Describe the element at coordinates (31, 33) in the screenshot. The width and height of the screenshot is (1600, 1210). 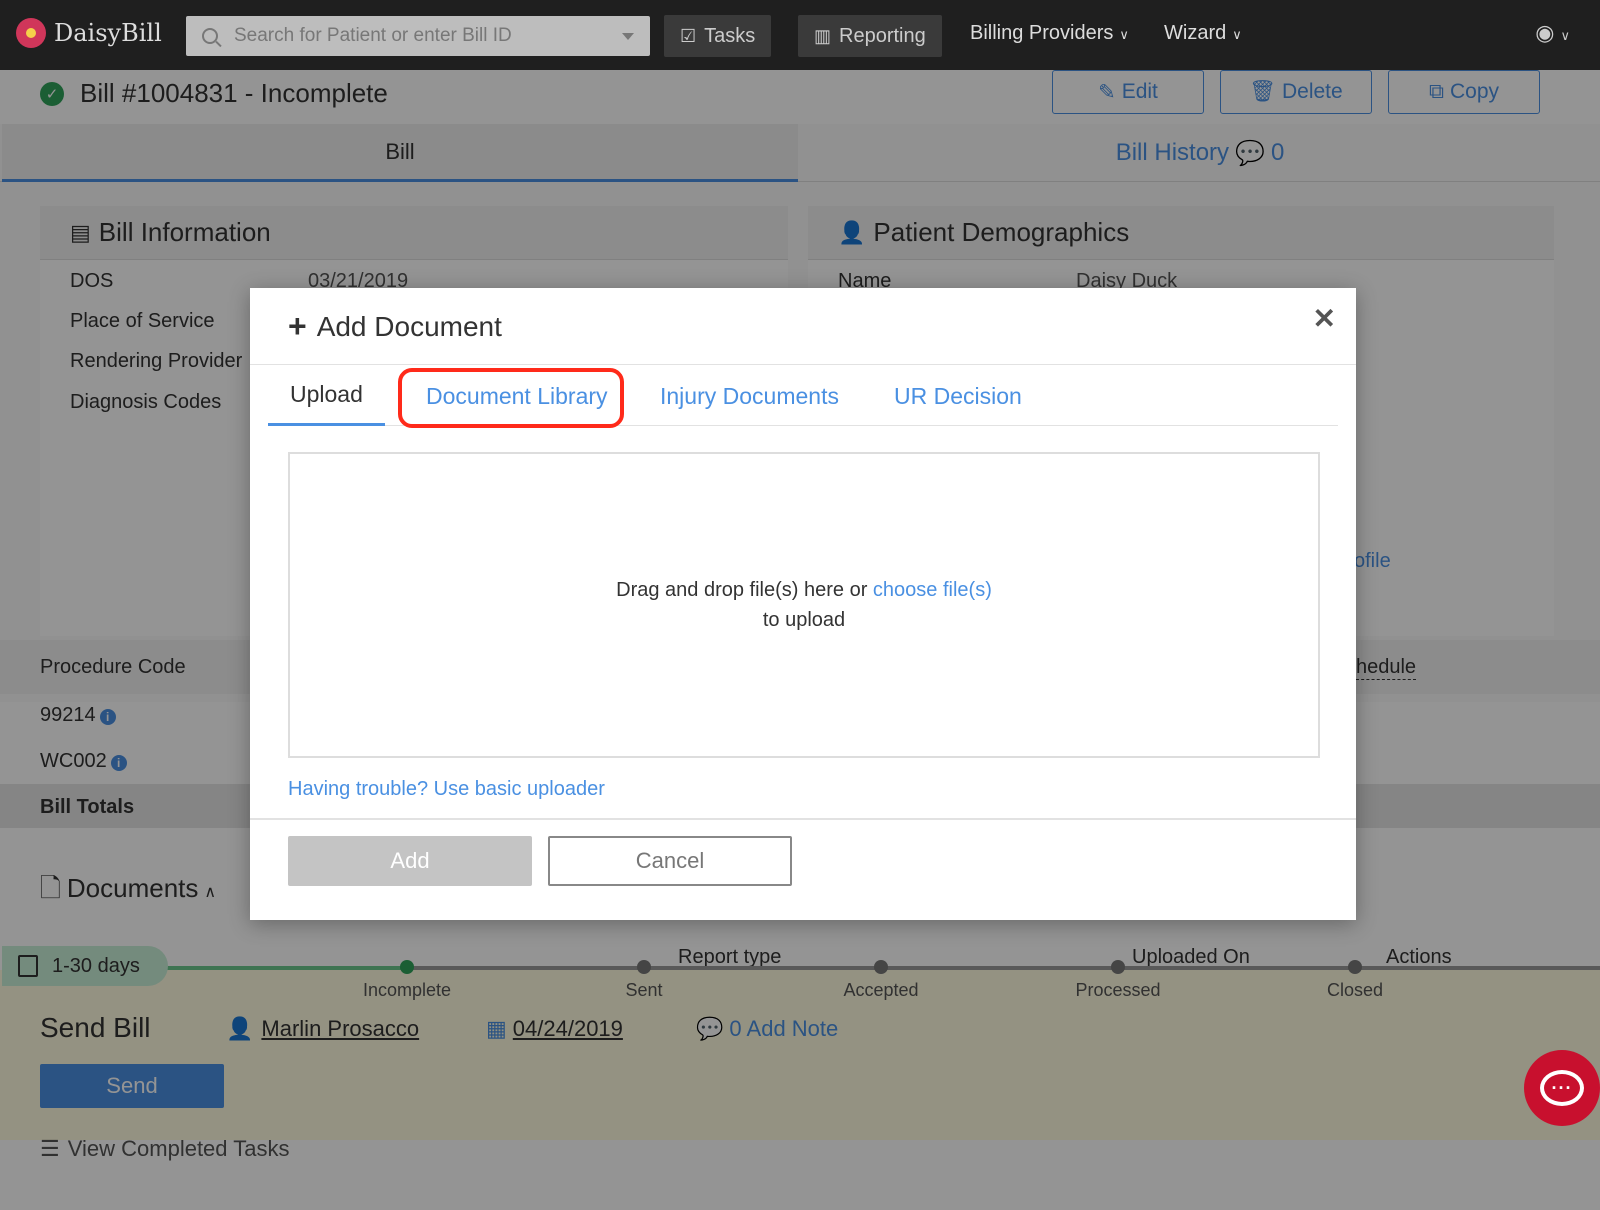
I see `daisy-icon` at that location.